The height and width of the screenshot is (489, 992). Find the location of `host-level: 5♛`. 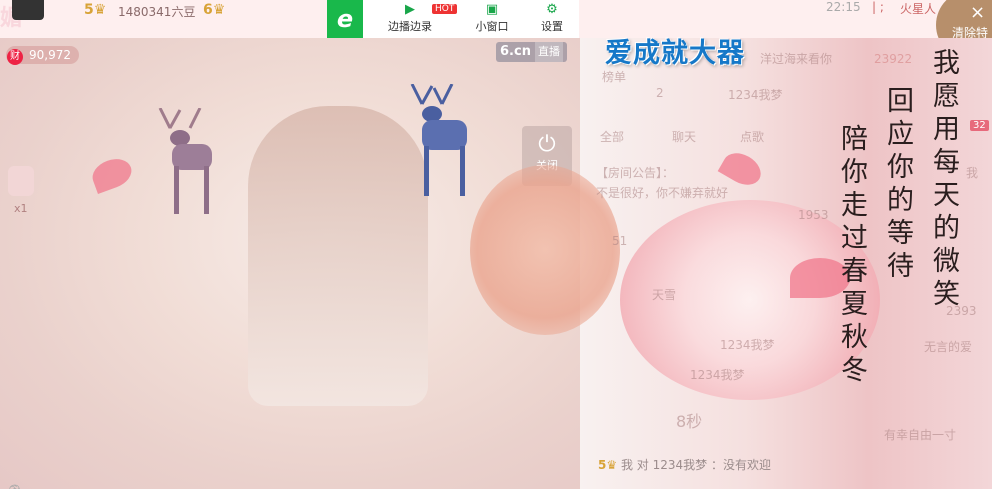

host-level: 5♛ is located at coordinates (95, 10).